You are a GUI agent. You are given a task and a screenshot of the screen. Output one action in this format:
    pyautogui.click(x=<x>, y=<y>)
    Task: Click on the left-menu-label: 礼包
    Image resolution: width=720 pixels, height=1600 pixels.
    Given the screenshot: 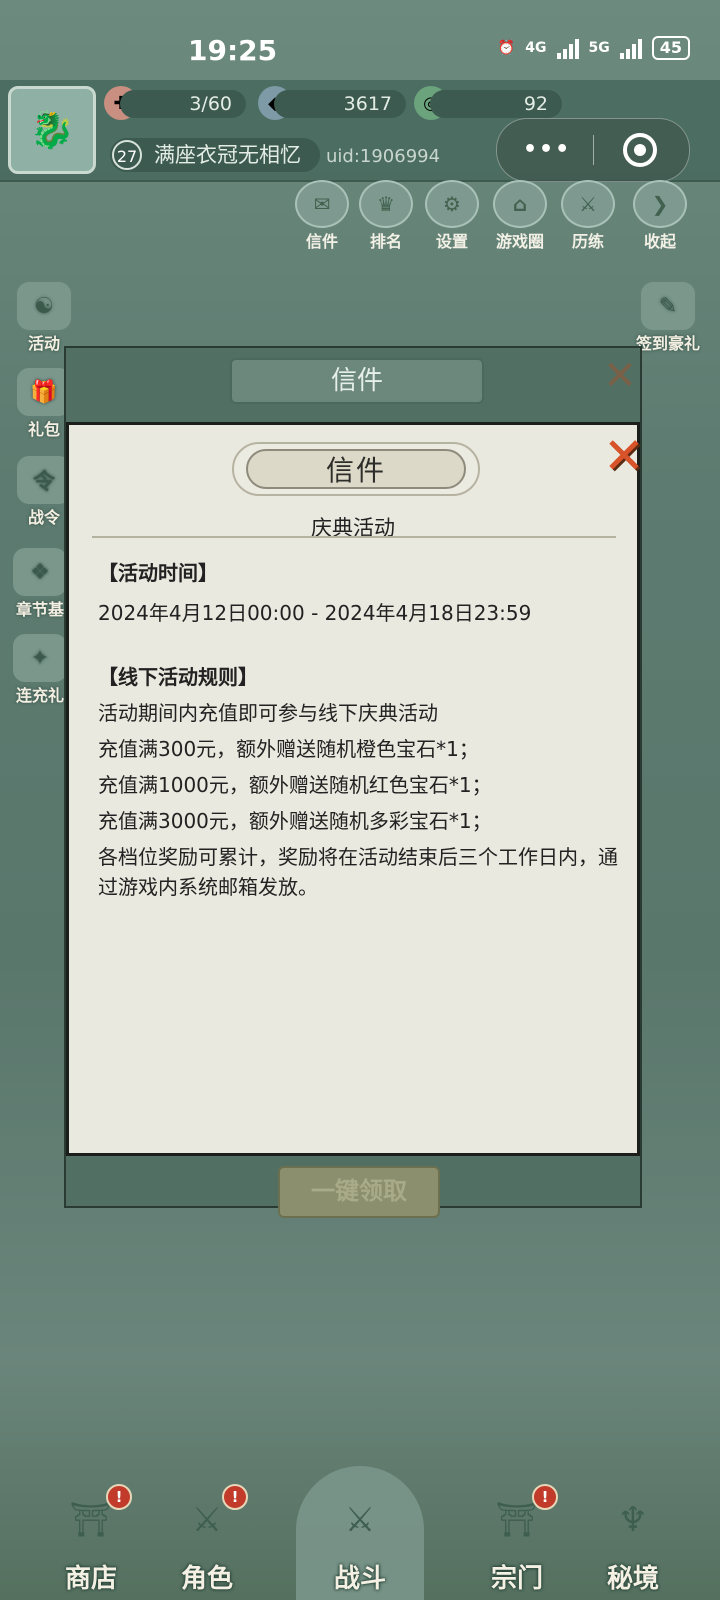 What is the action you would take?
    pyautogui.click(x=43, y=429)
    